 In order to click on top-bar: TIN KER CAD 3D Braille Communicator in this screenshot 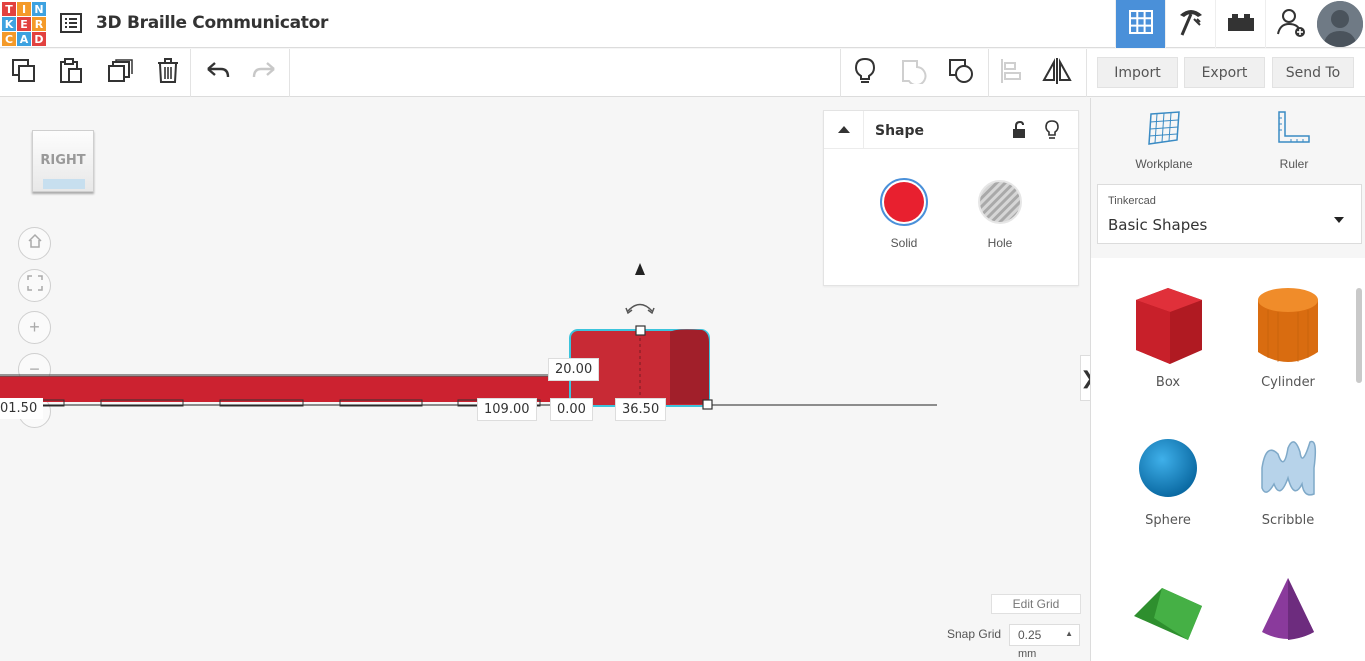, I will do `click(682, 24)`.